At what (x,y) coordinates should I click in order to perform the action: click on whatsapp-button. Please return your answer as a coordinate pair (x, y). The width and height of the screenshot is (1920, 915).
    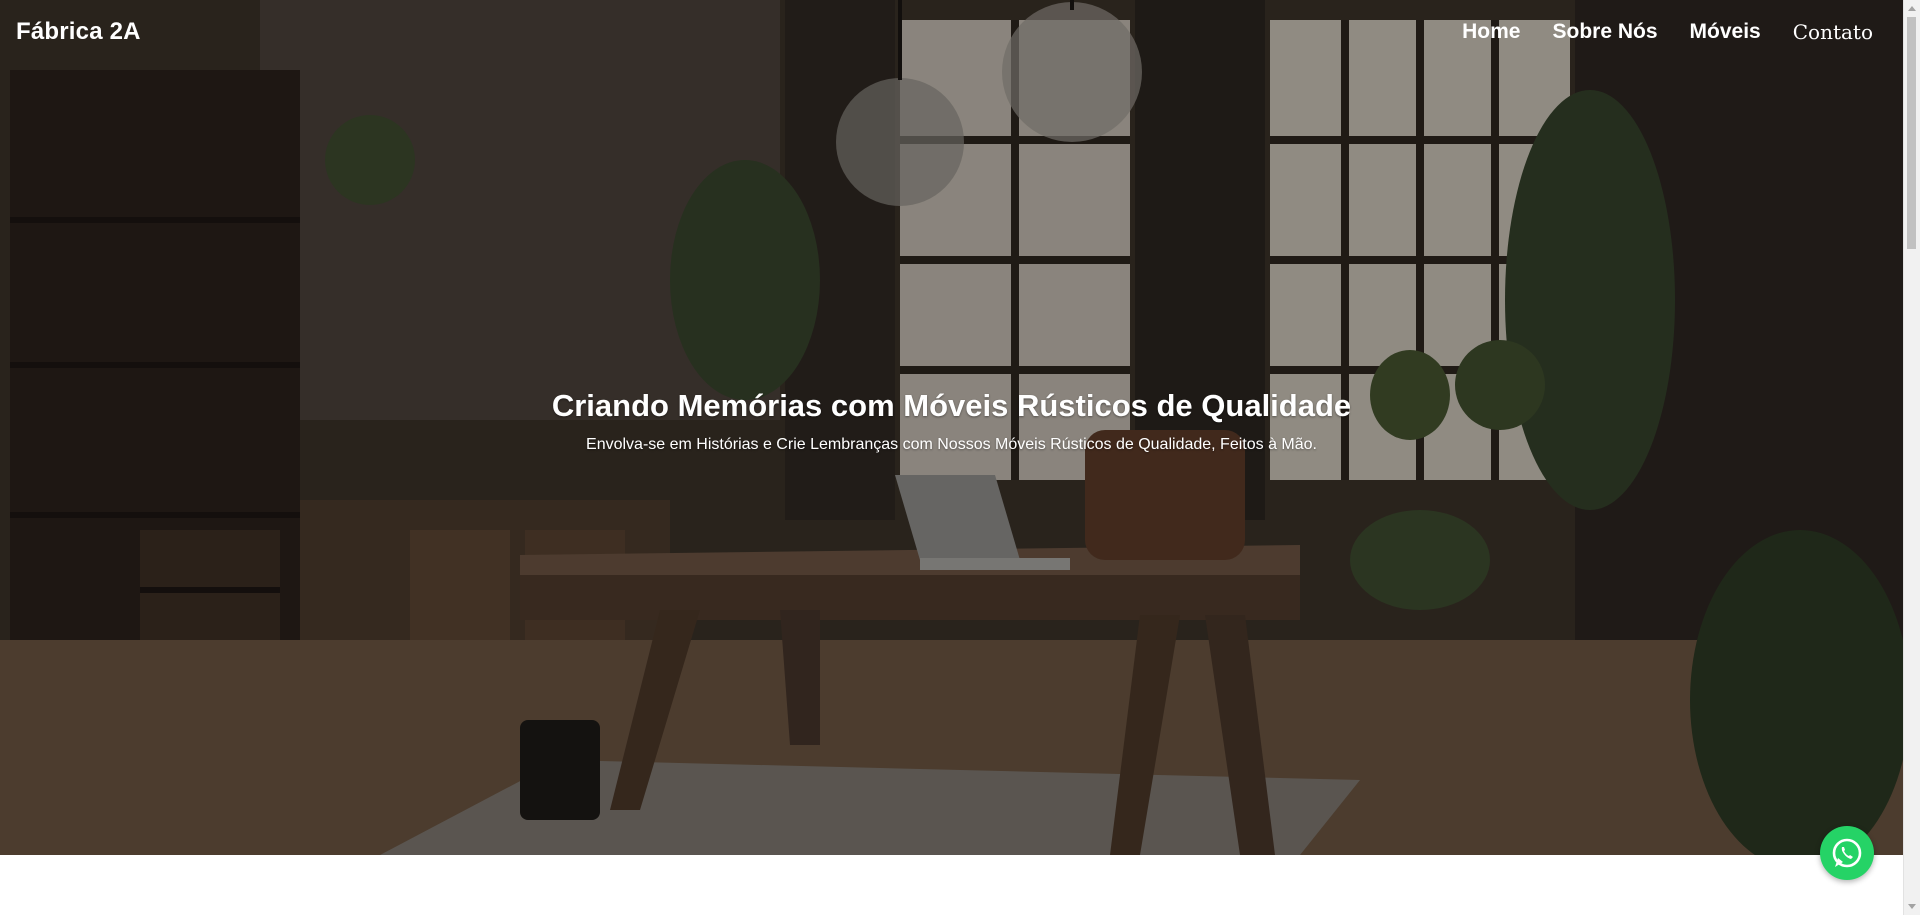
    Looking at the image, I should click on (1847, 853).